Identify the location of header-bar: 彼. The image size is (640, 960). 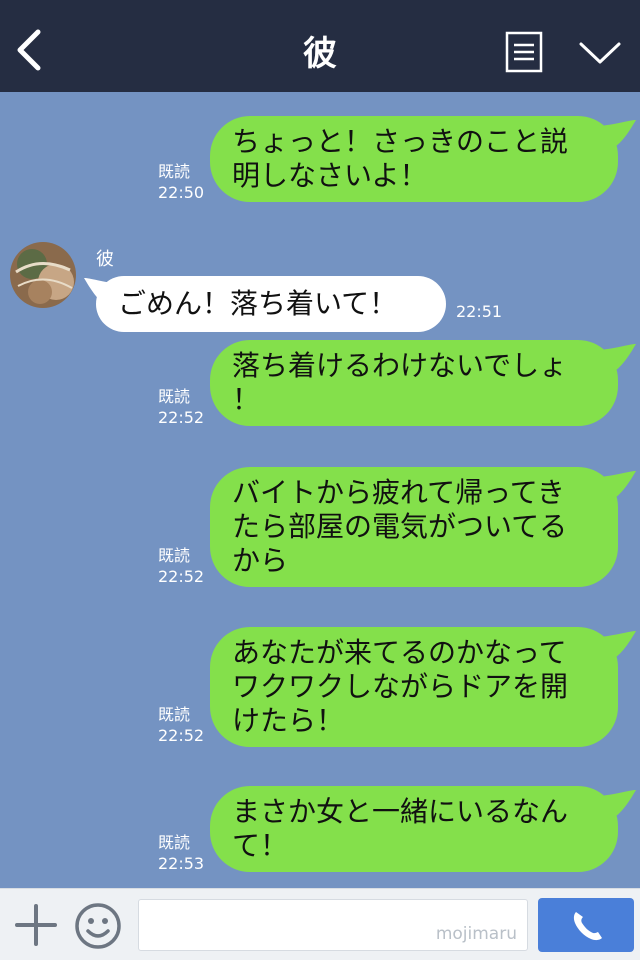
(320, 46).